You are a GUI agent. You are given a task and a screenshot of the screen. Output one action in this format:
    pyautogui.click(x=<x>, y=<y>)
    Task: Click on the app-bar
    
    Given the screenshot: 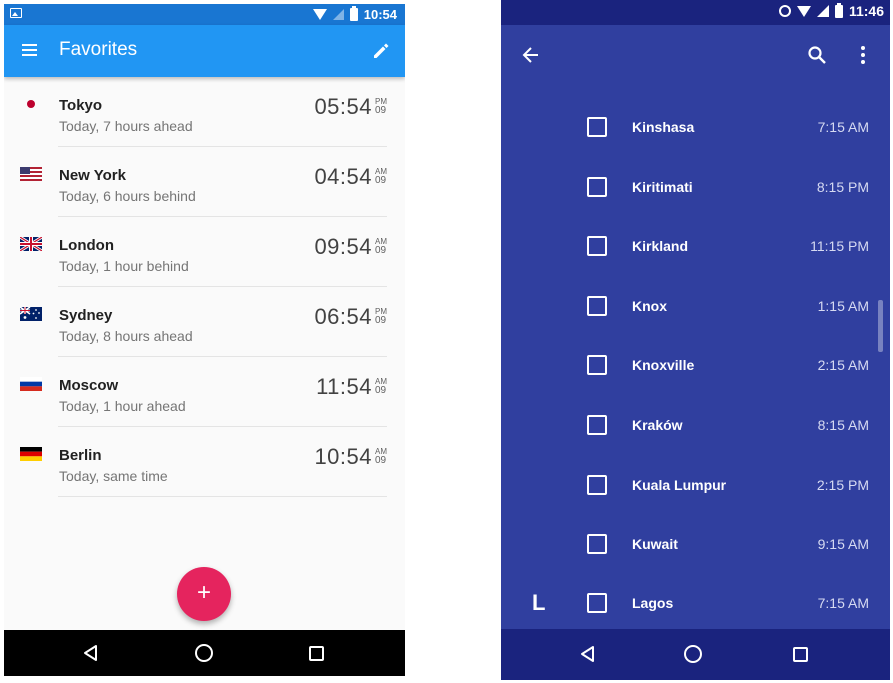 What is the action you would take?
    pyautogui.click(x=695, y=56)
    